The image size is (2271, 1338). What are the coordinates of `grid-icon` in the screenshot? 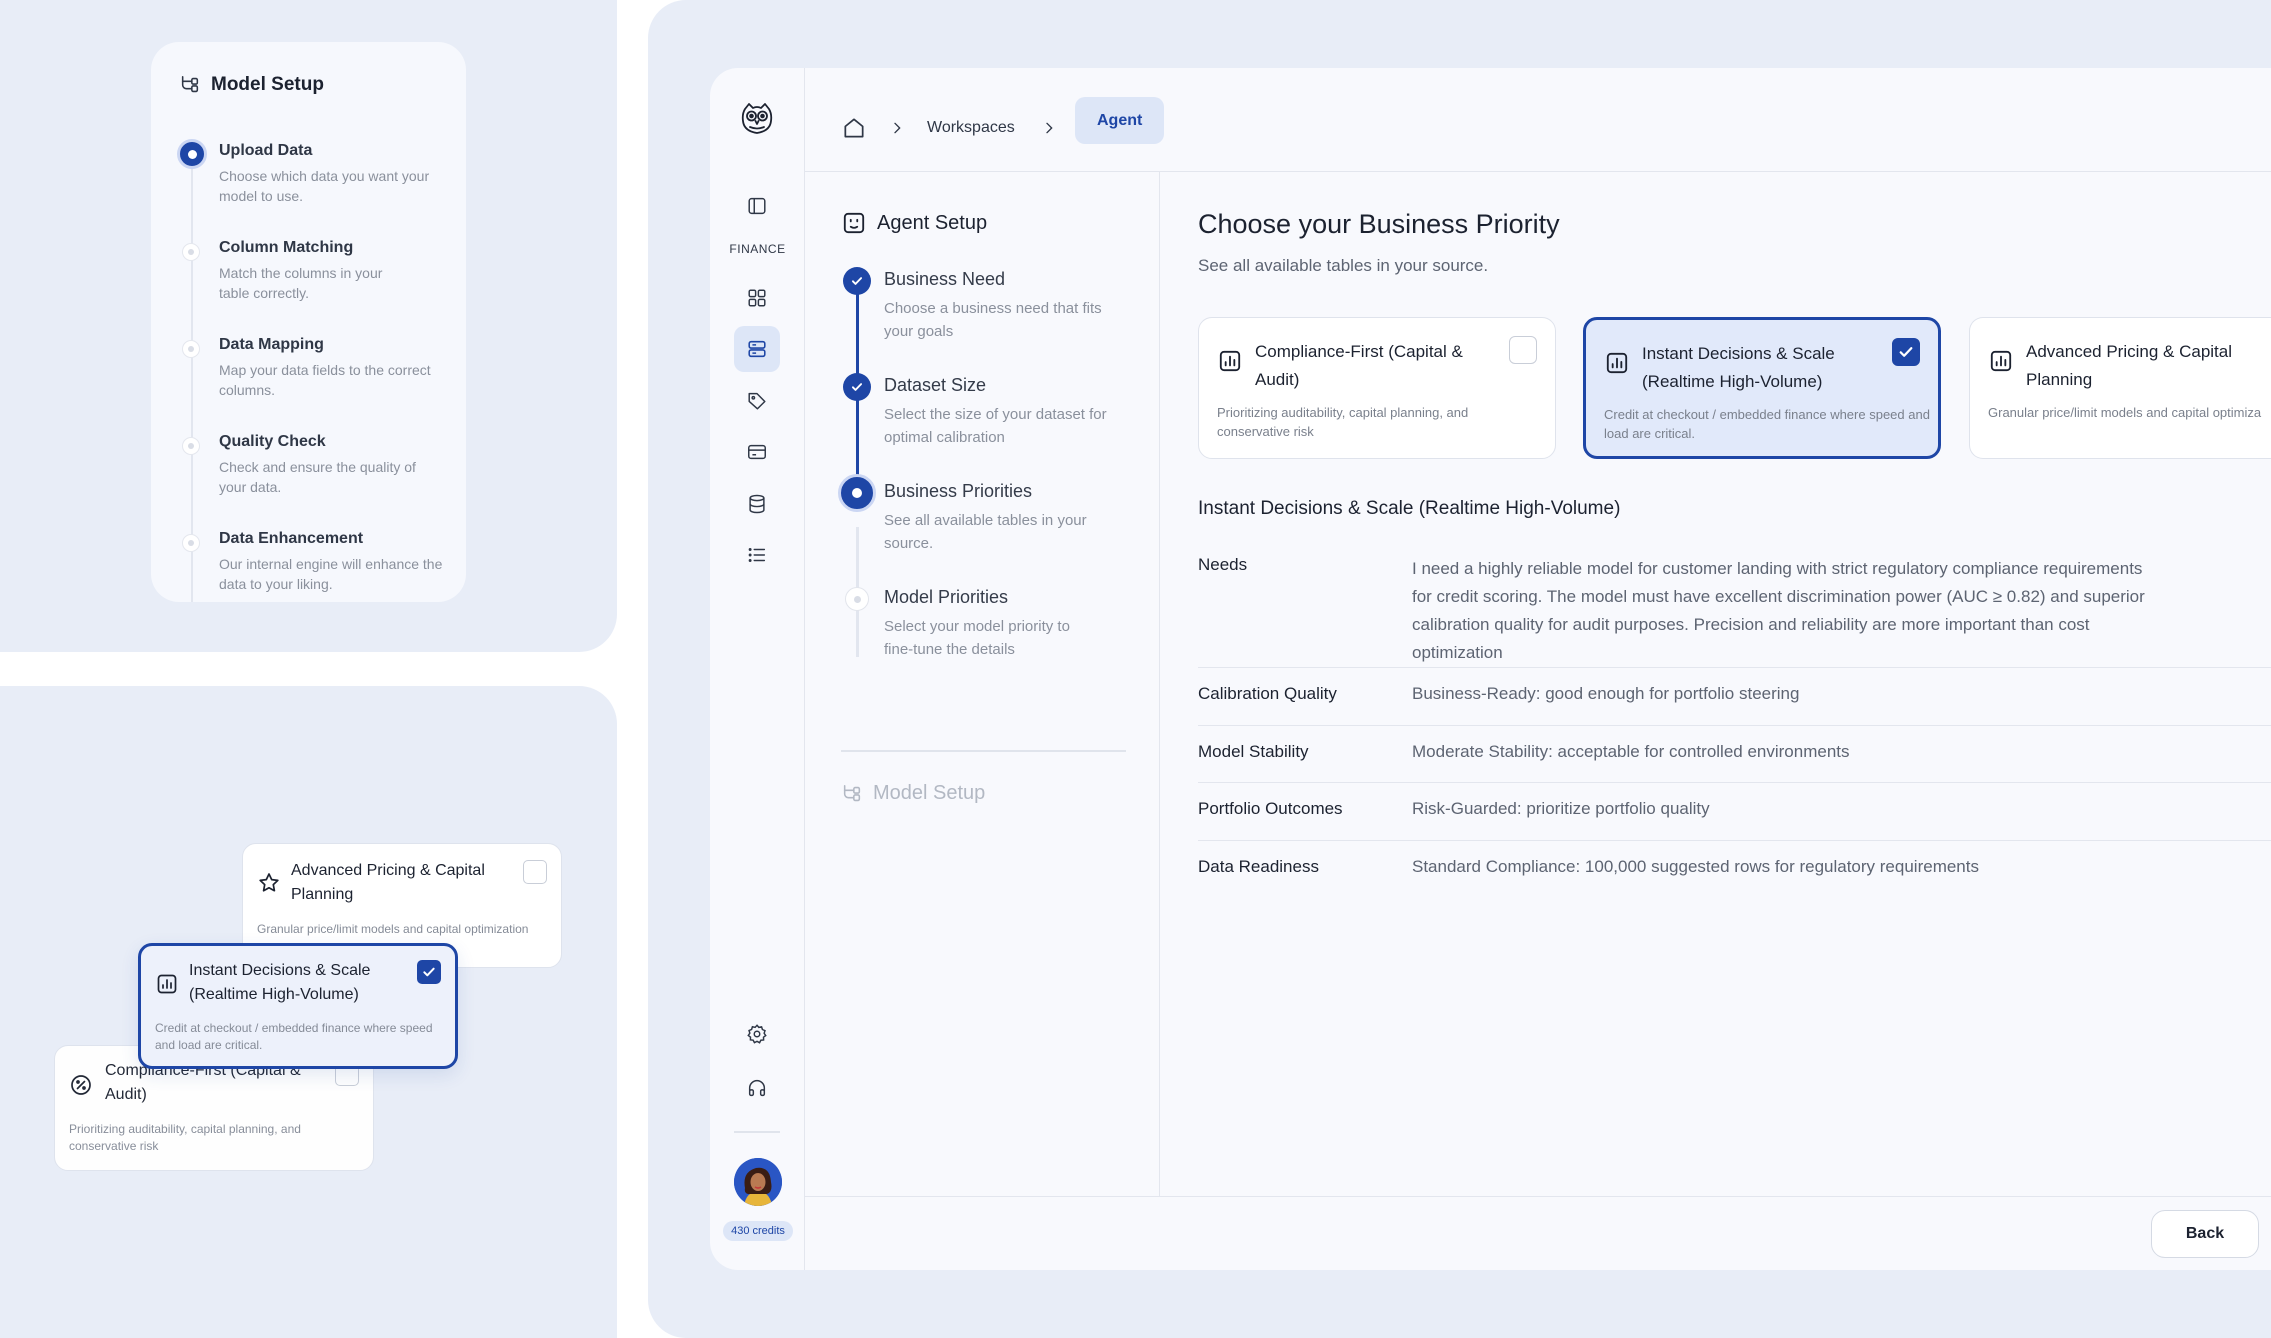 It's located at (757, 298).